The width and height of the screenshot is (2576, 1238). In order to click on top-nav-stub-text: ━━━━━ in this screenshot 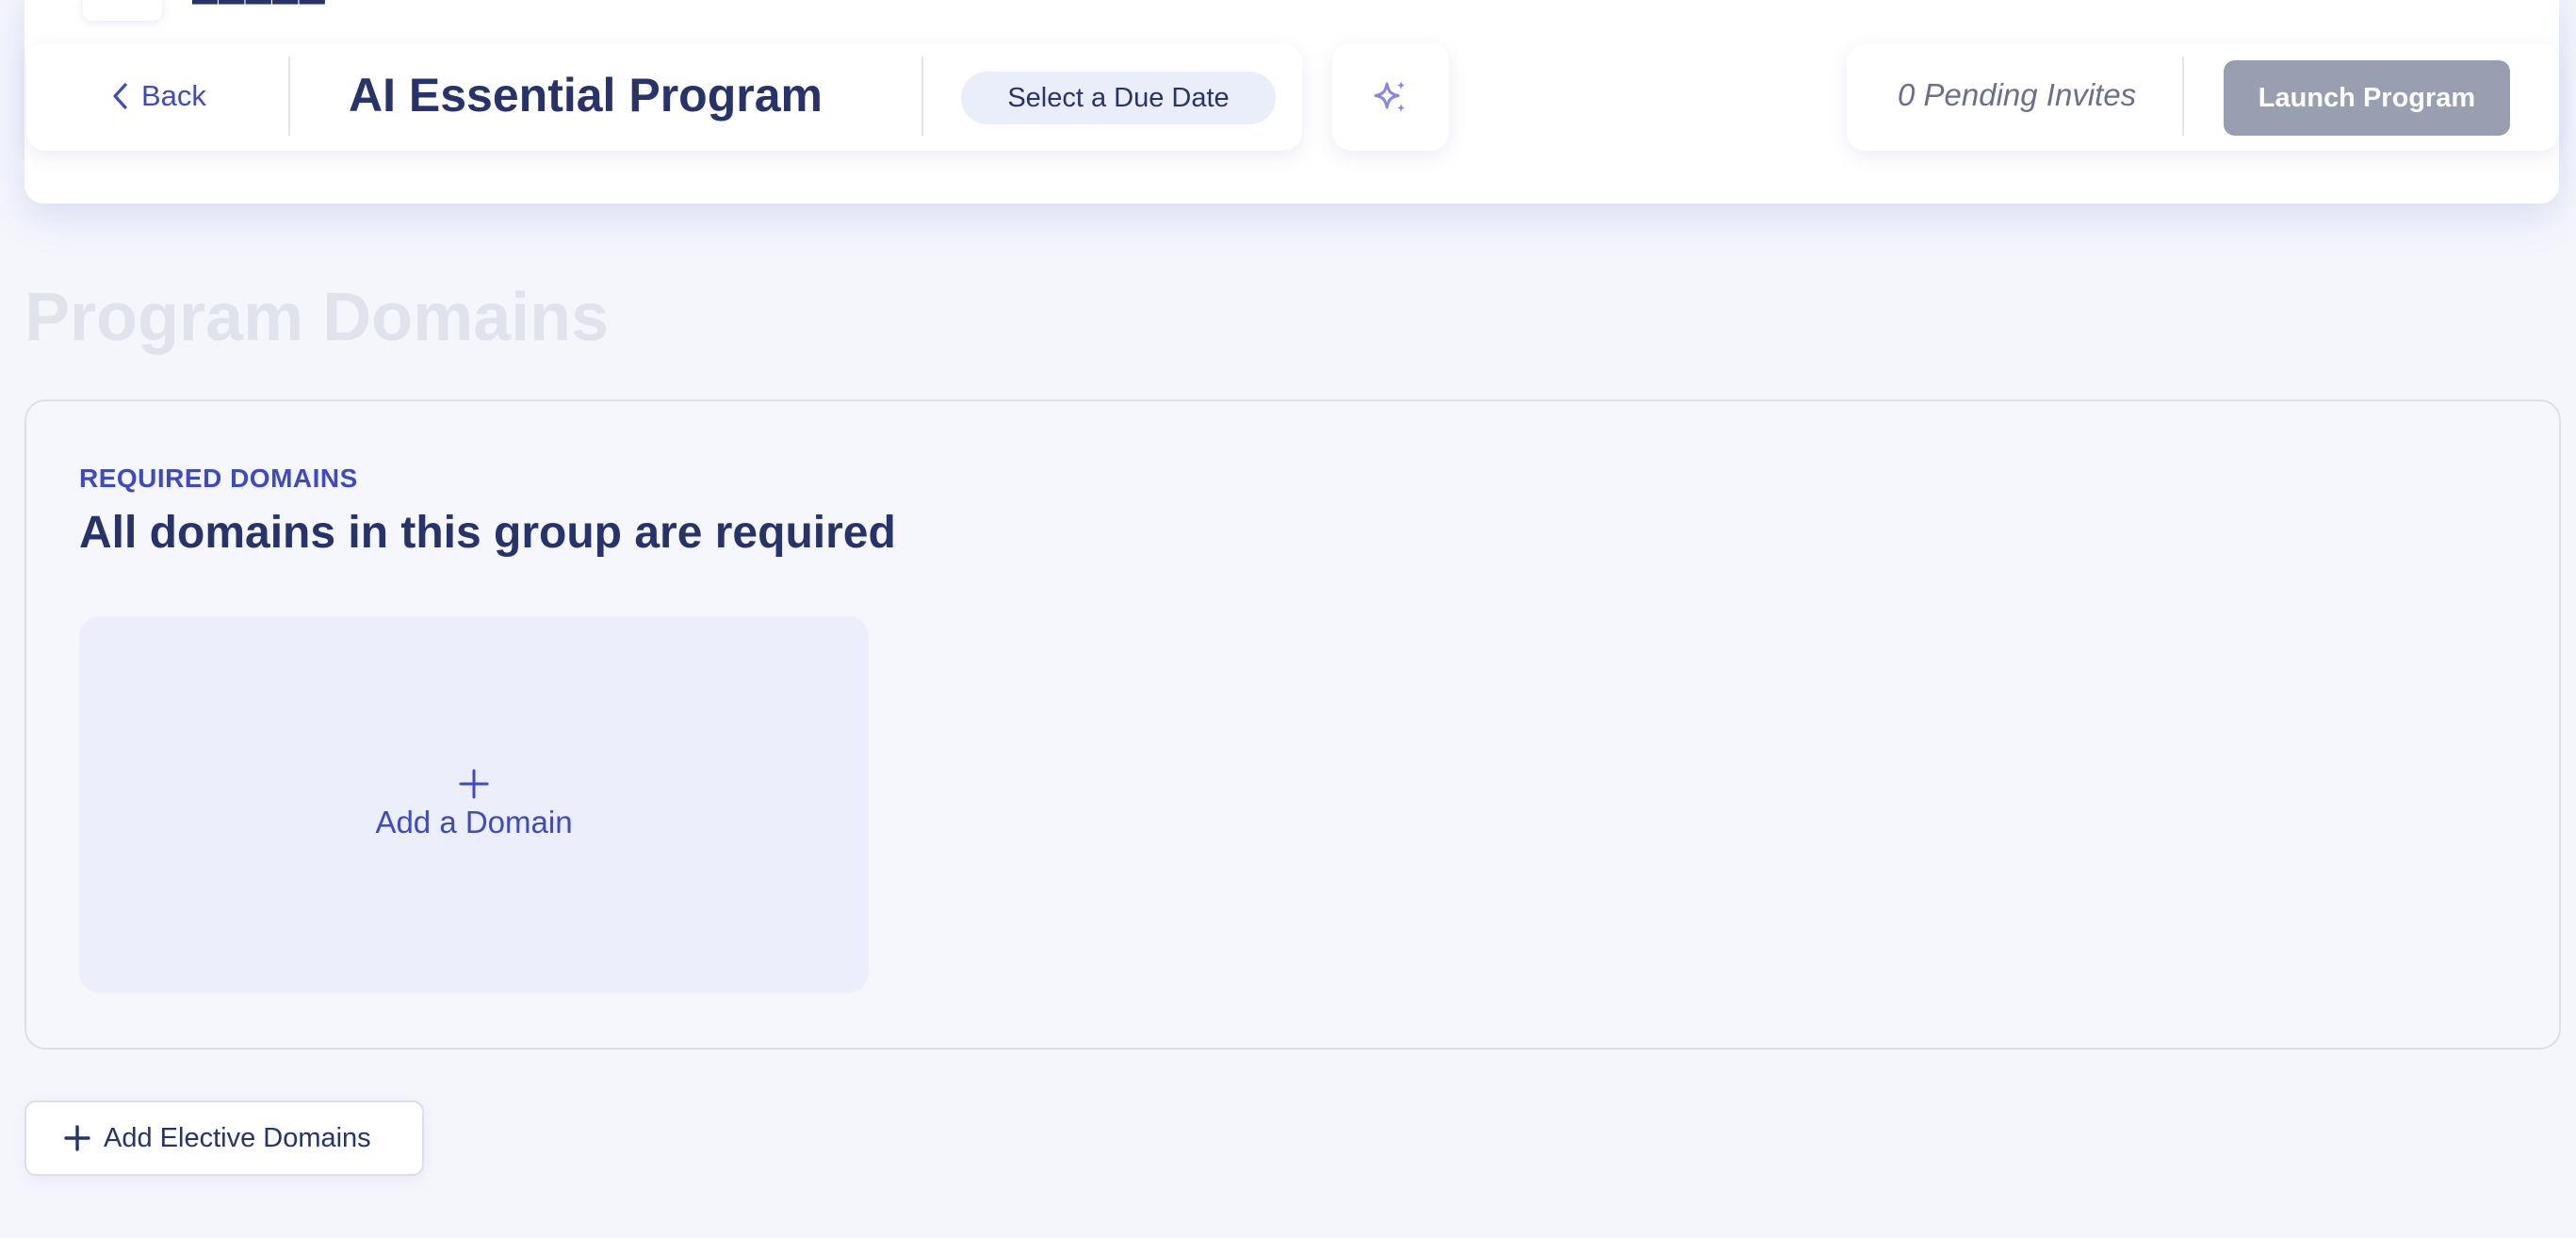, I will do `click(305, 3)`.